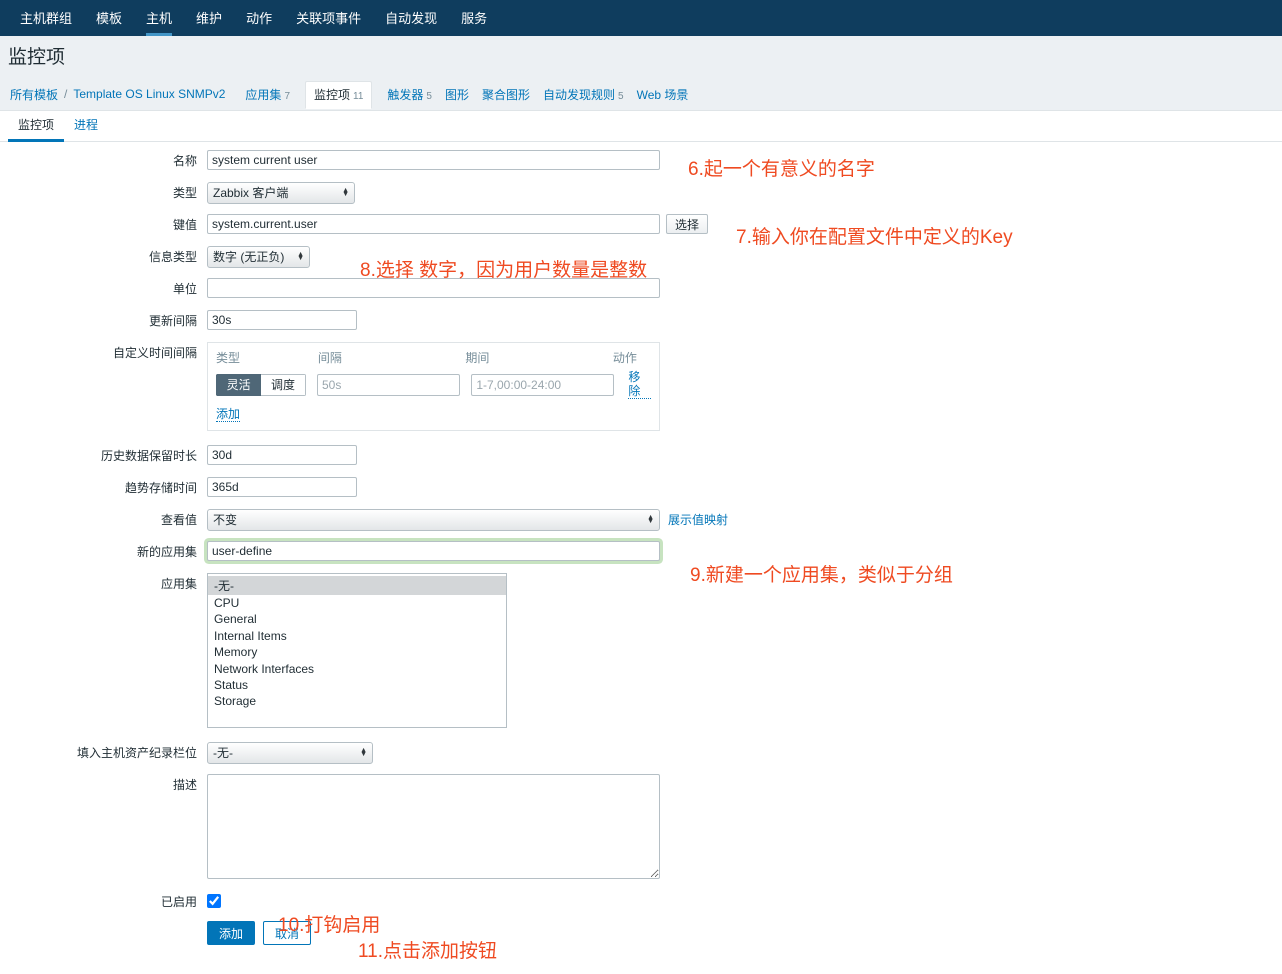 The image size is (1282, 974). What do you see at coordinates (357, 701) in the screenshot?
I see `application-option-7: Storage` at bounding box center [357, 701].